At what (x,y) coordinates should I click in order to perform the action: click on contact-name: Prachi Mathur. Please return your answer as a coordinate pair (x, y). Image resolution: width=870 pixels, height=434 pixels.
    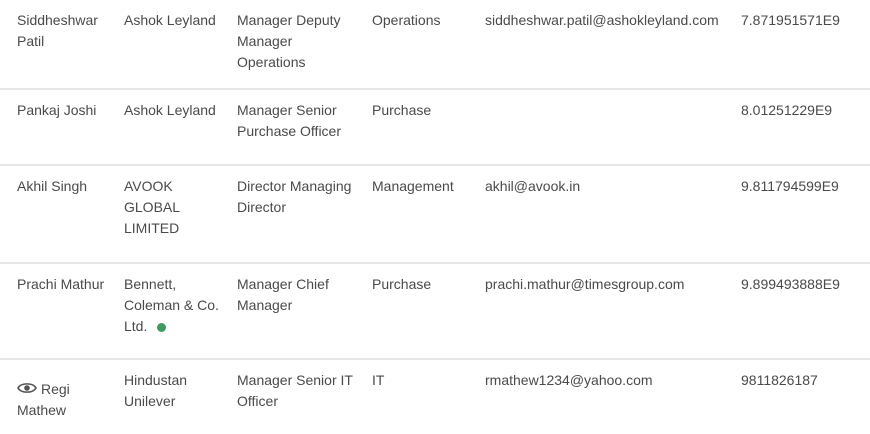
    Looking at the image, I should click on (61, 284).